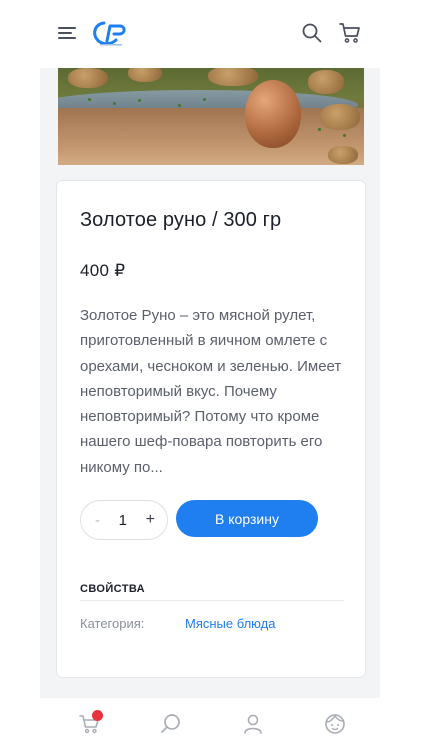 This screenshot has height=750, width=422. What do you see at coordinates (97, 715) in the screenshot?
I see `cart-badge` at bounding box center [97, 715].